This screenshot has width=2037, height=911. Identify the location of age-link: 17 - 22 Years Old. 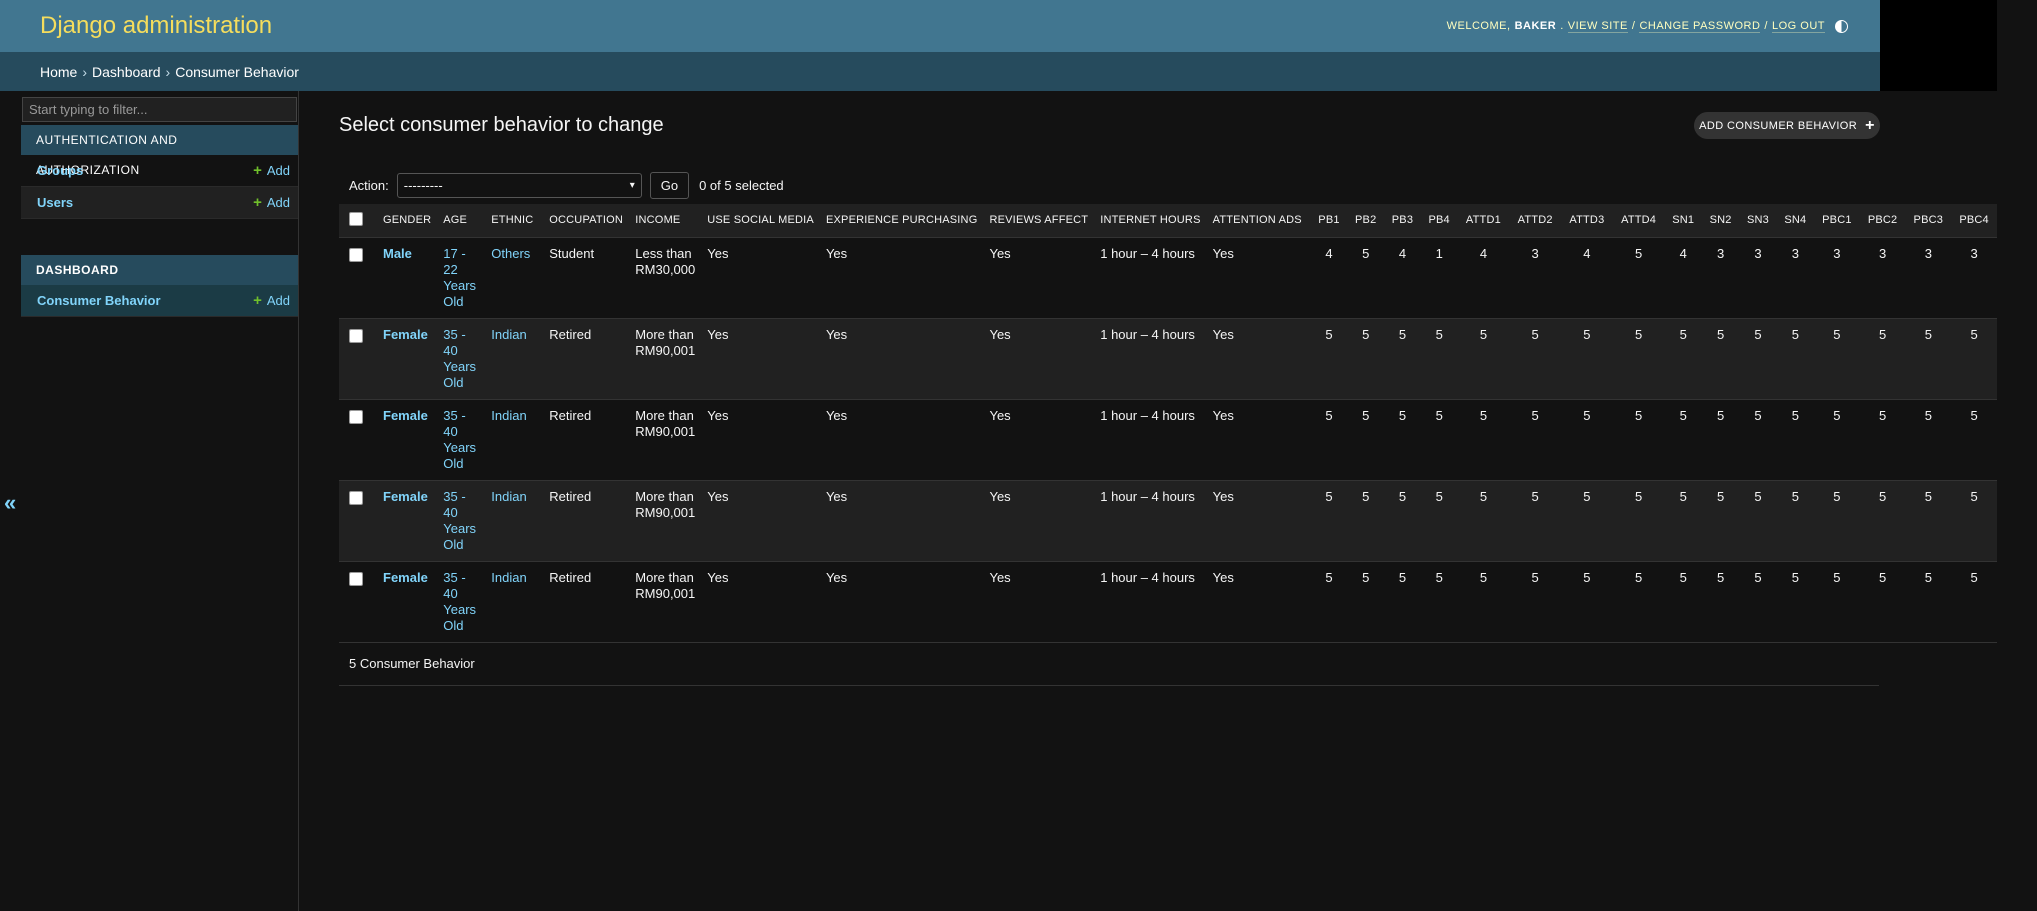
(459, 277).